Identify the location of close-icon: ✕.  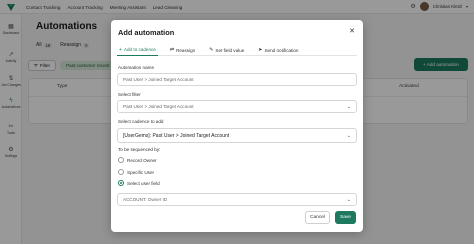
(352, 31).